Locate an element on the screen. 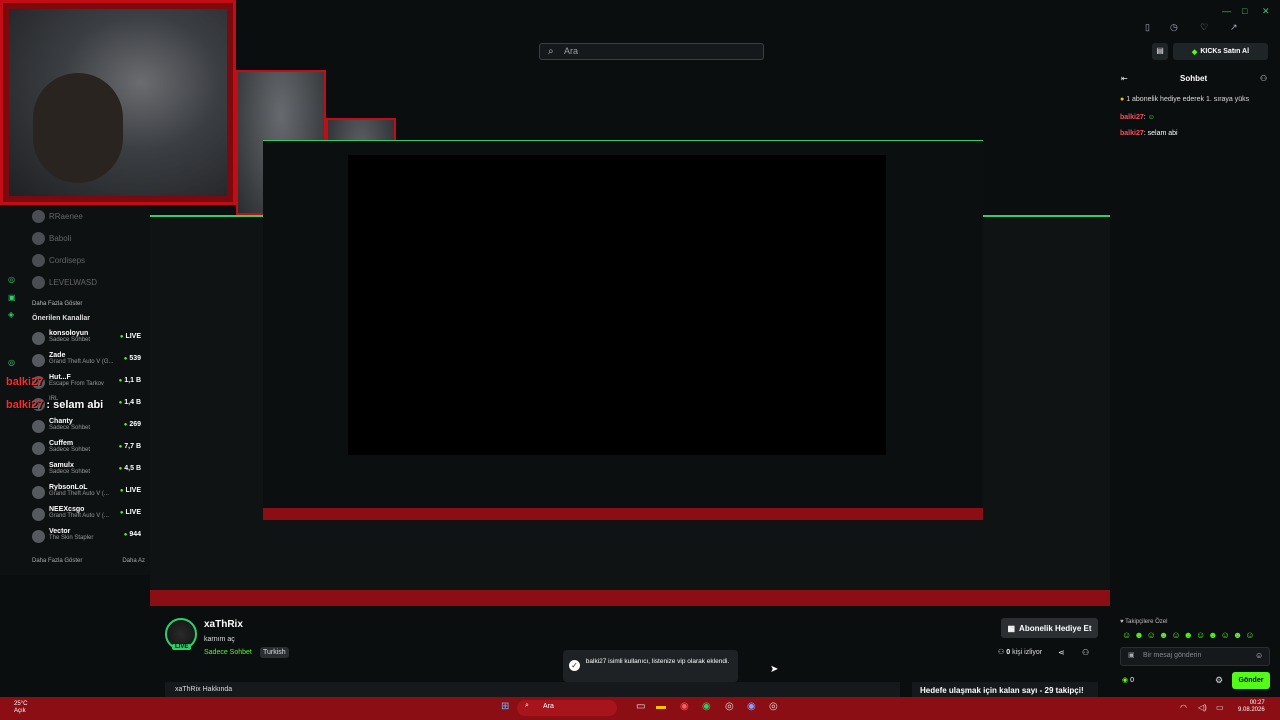  emote-bar: ☺☻☺☻☺☻☺☻☺☻☺ is located at coordinates (1190, 635).